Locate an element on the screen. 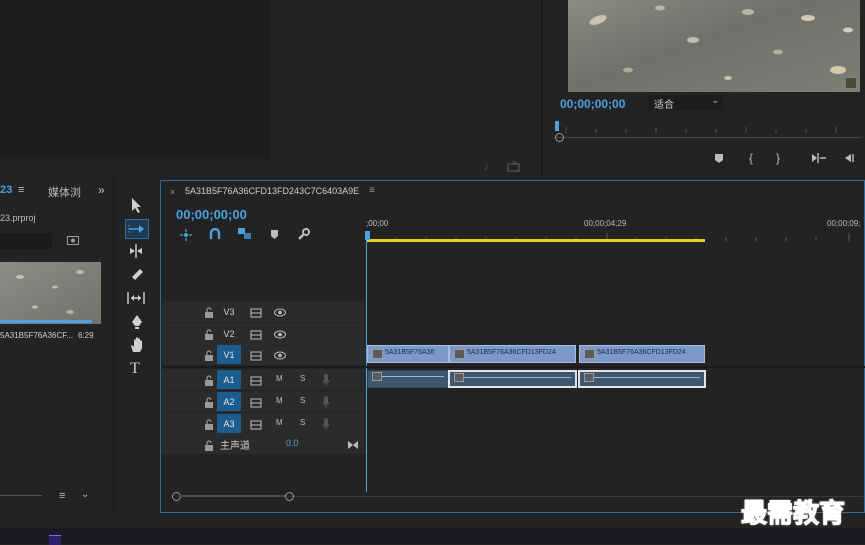 This screenshot has height=545, width=865. video-clip-2: 5A31B5F76A36CFD13FD24 is located at coordinates (512, 354).